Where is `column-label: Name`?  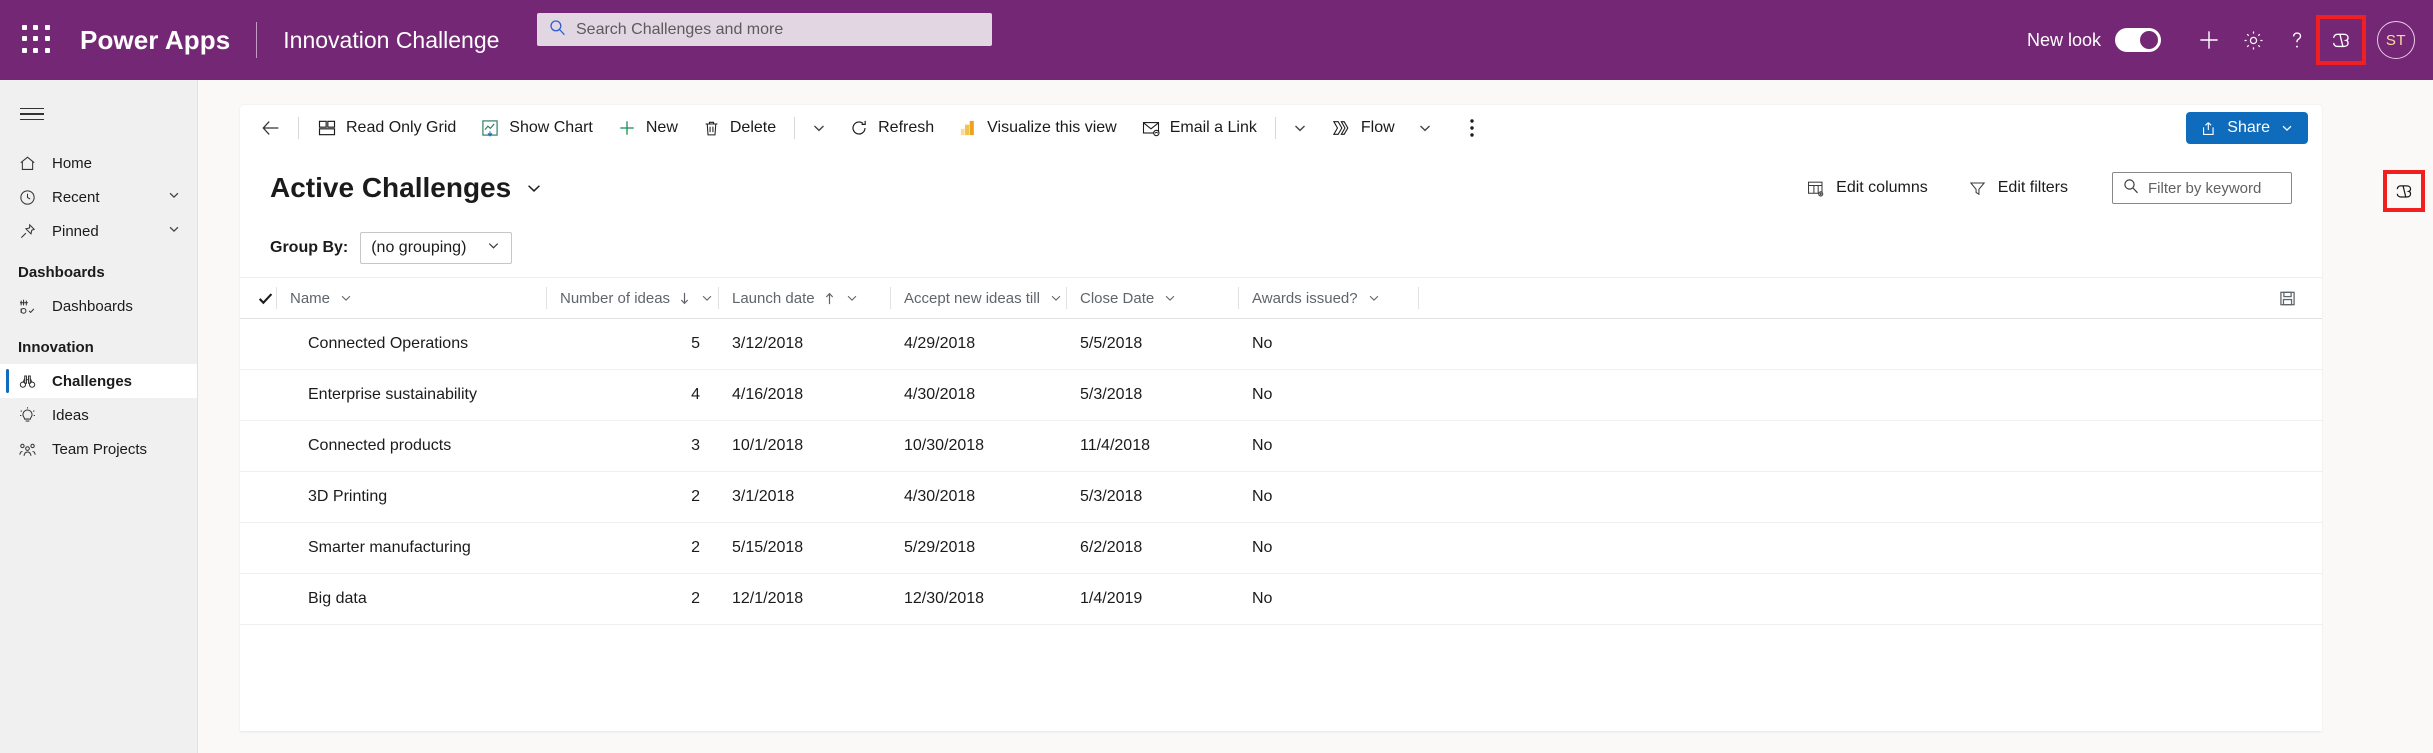
column-label: Name is located at coordinates (310, 298).